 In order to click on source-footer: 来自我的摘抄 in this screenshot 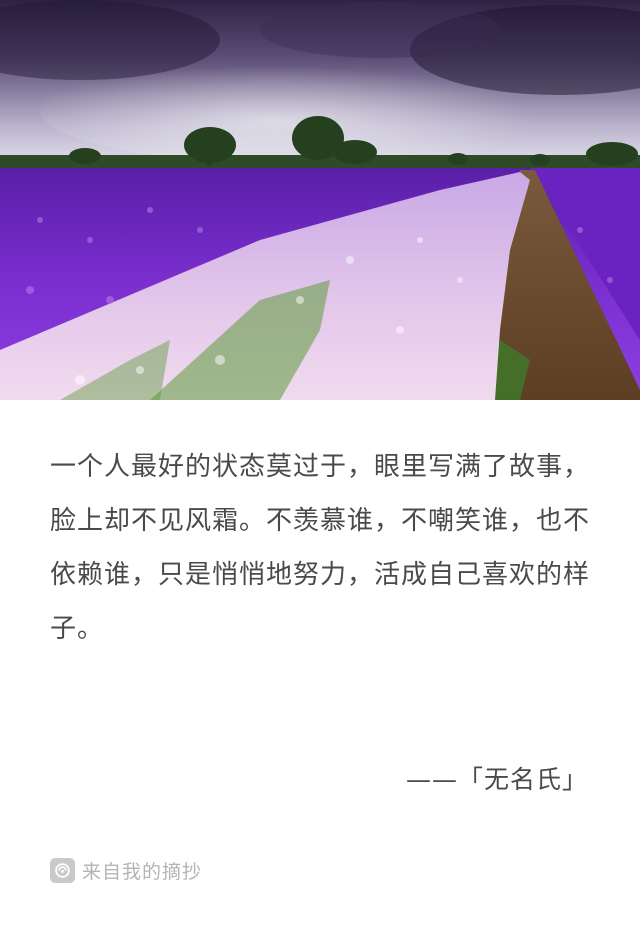, I will do `click(126, 870)`.